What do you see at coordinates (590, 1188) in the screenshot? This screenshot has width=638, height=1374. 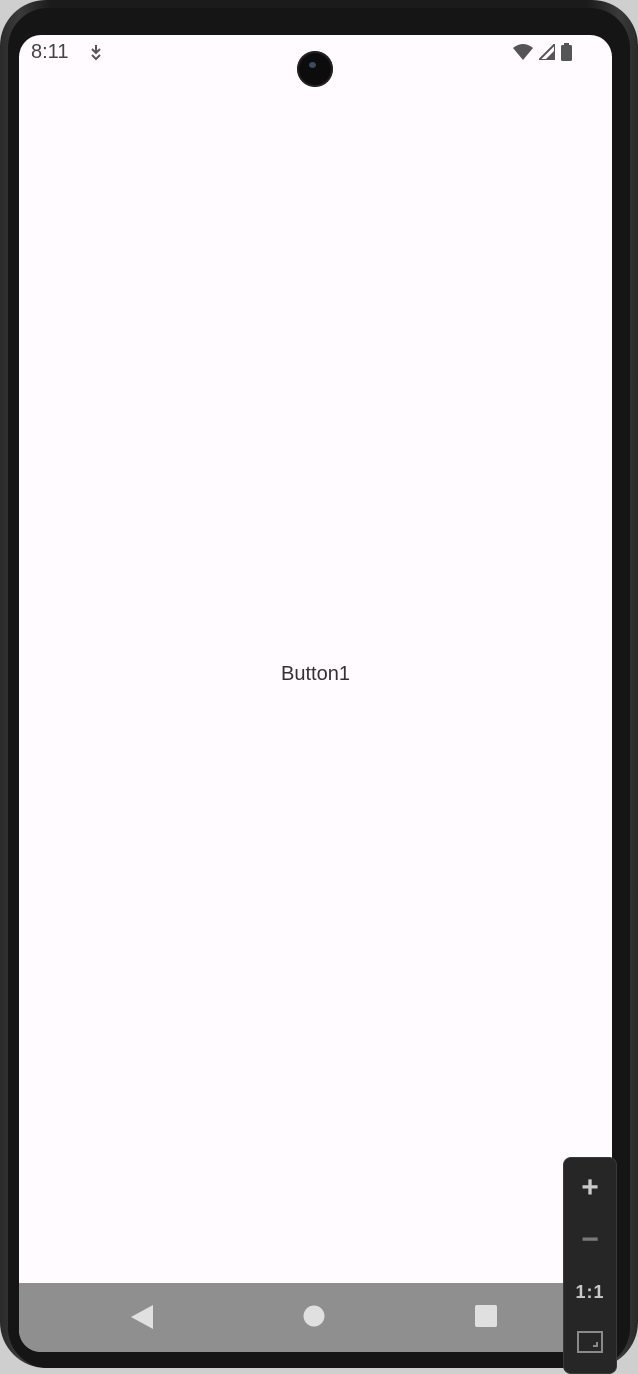 I see `zoom-in-button: +` at bounding box center [590, 1188].